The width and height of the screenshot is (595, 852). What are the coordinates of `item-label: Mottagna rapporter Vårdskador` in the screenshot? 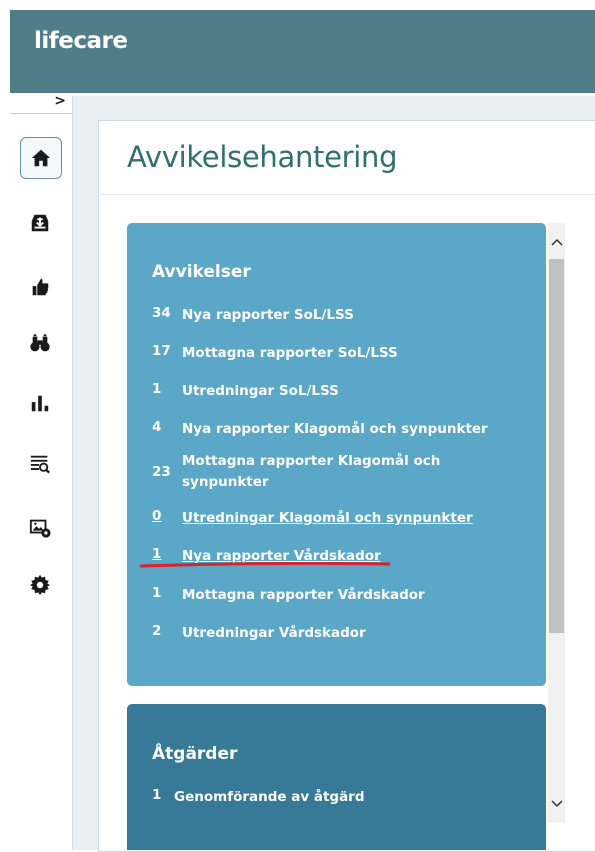 It's located at (342, 595).